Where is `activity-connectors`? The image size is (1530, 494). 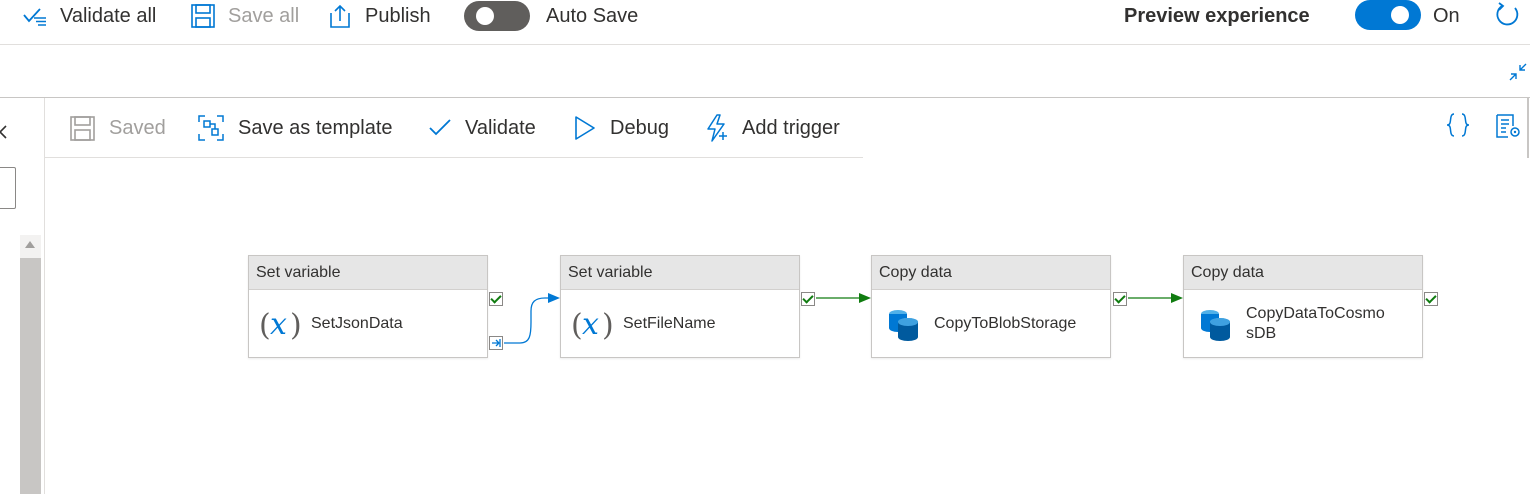 activity-connectors is located at coordinates (843, 318).